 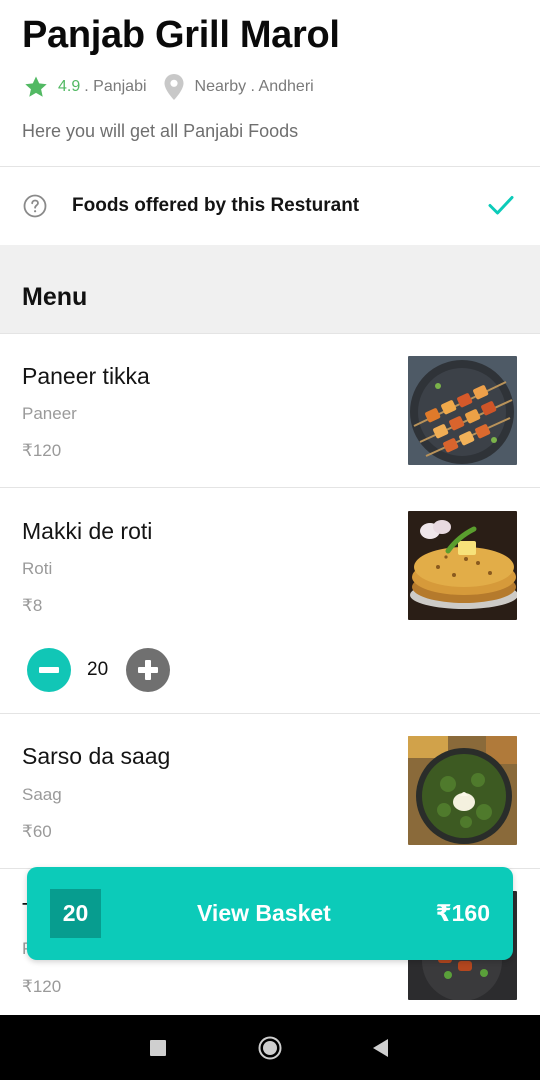 I want to click on location-pin-icon, so click(x=174, y=87).